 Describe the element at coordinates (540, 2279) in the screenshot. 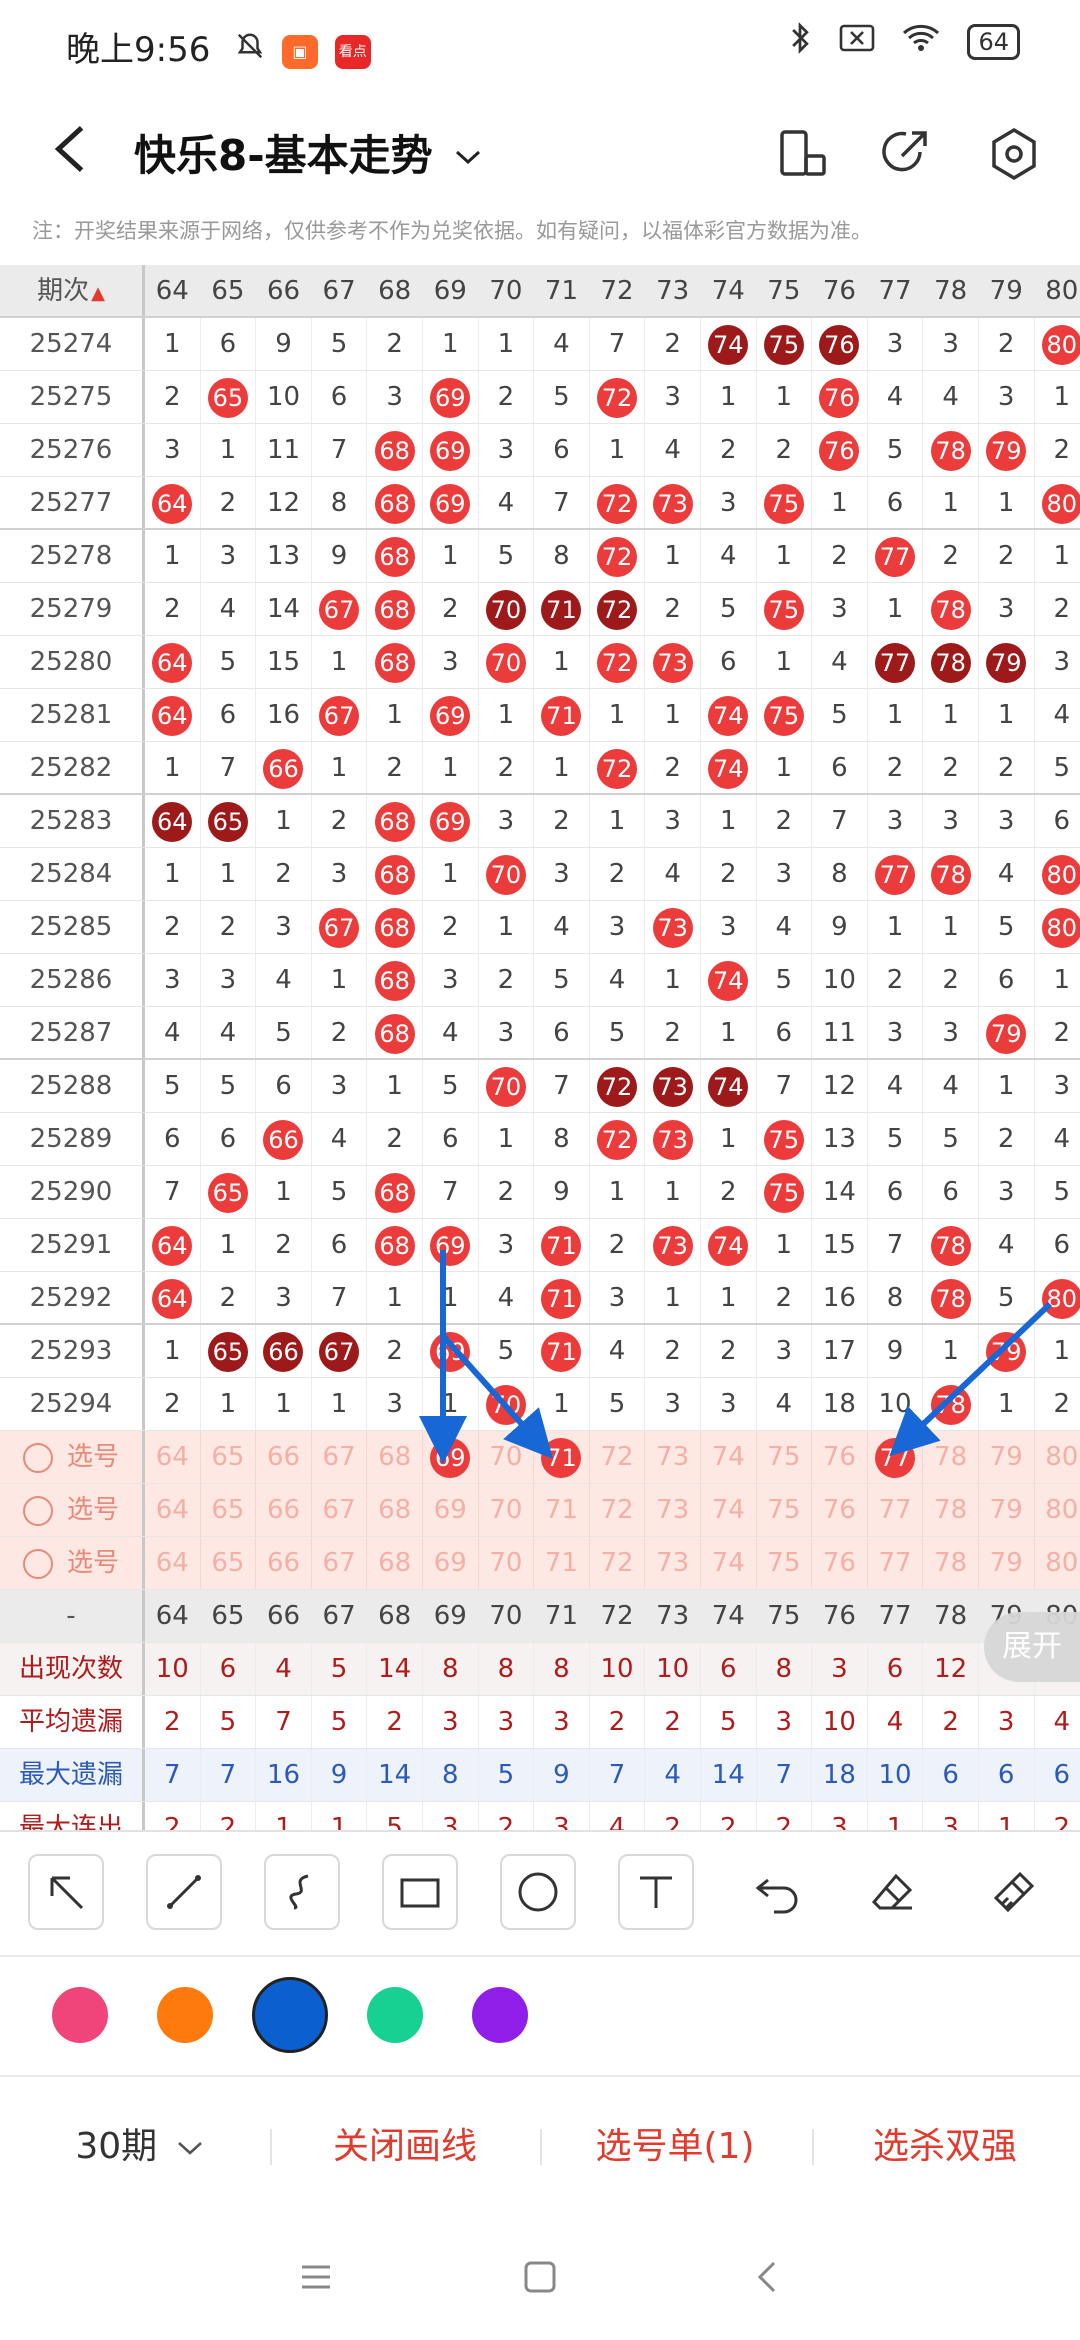

I see `home-nav-button` at that location.